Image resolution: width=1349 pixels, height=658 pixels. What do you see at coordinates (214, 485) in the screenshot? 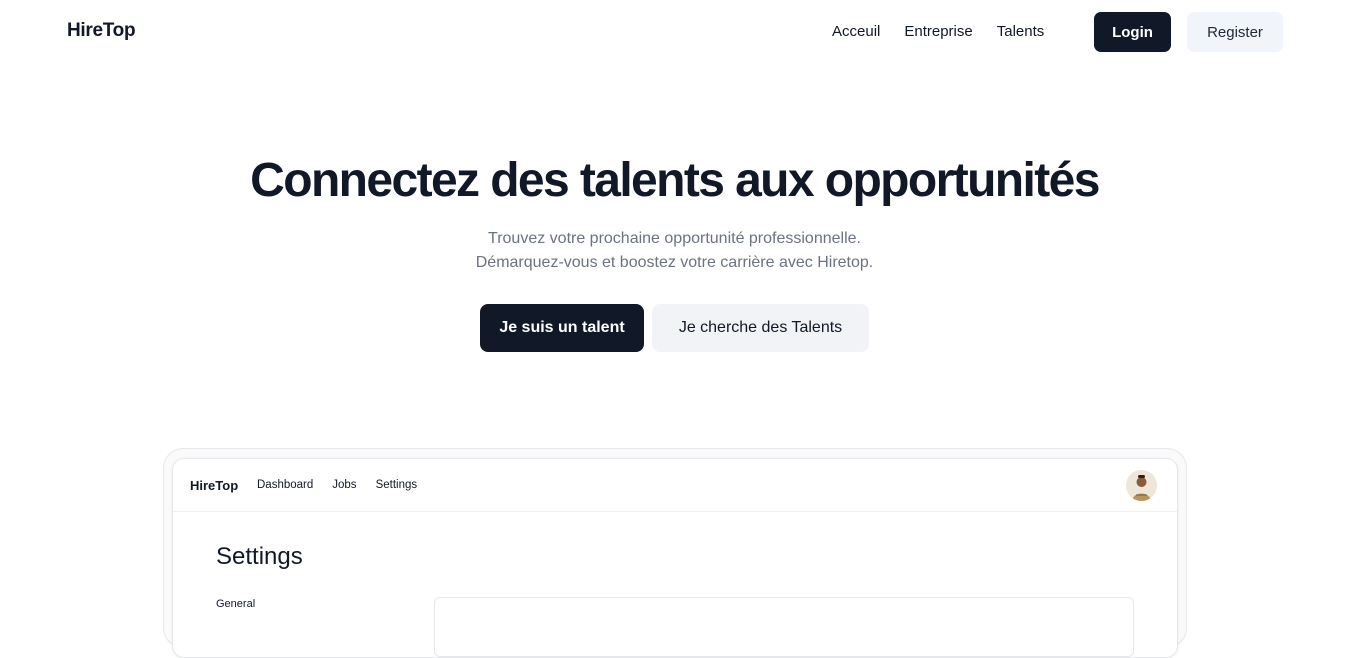
I see `preview-brand: HireTop` at bounding box center [214, 485].